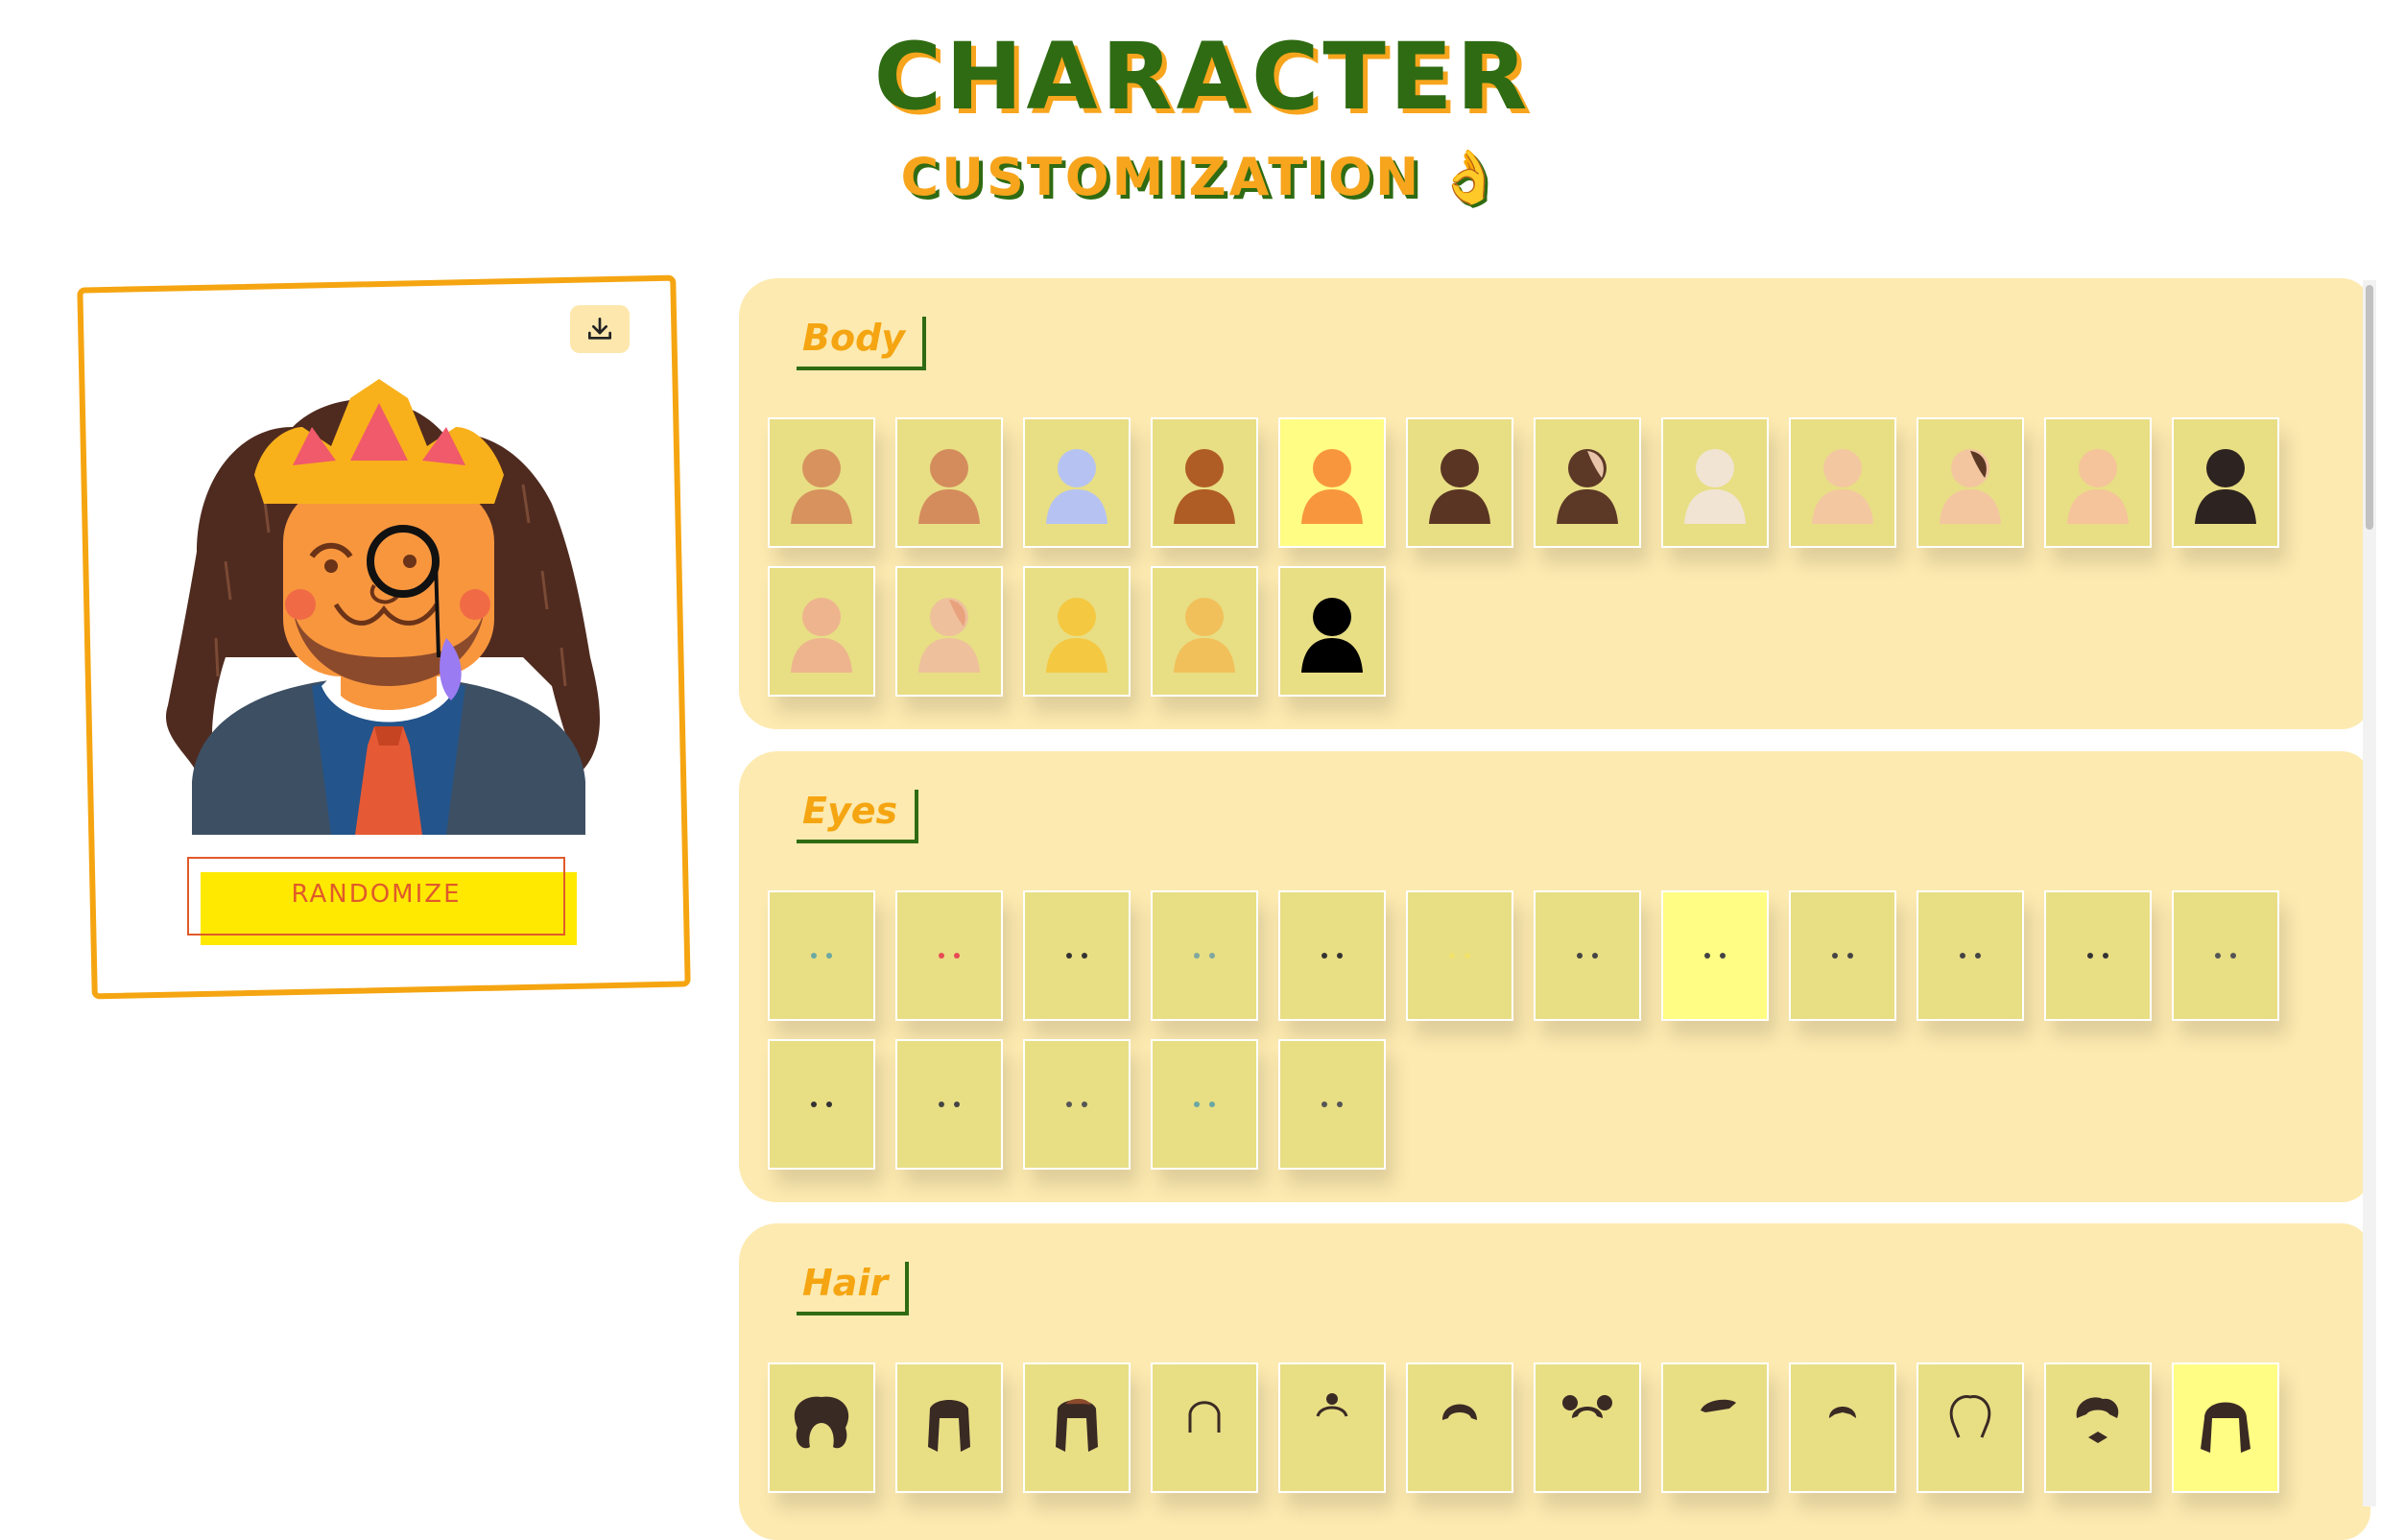 Image resolution: width=2405 pixels, height=1540 pixels. I want to click on page-scrollbar-thumb, so click(2369, 407).